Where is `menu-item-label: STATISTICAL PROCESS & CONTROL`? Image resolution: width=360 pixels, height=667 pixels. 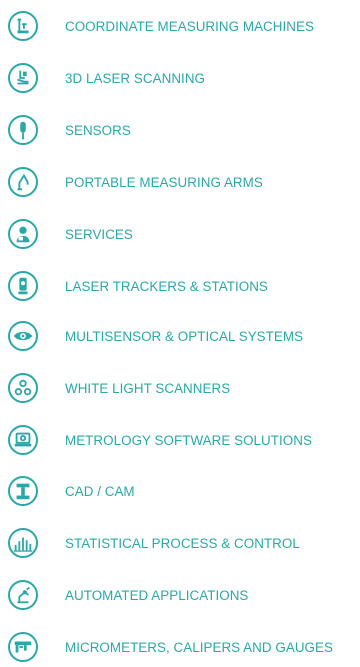 menu-item-label: STATISTICAL PROCESS & CONTROL is located at coordinates (182, 543).